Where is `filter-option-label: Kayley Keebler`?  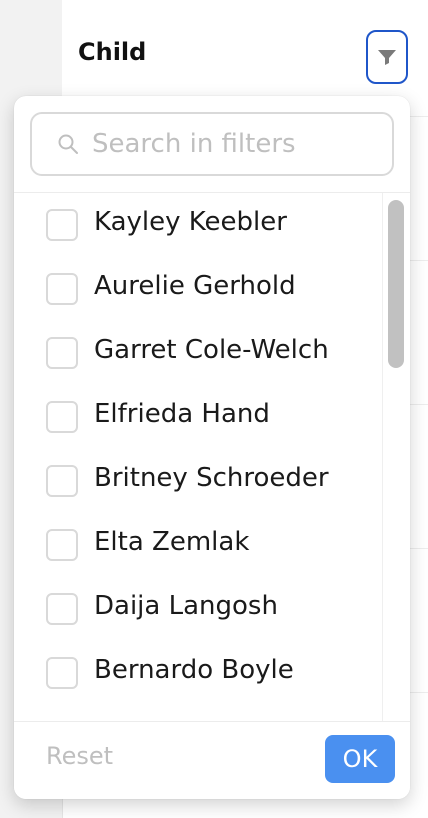 filter-option-label: Kayley Keebler is located at coordinates (190, 222).